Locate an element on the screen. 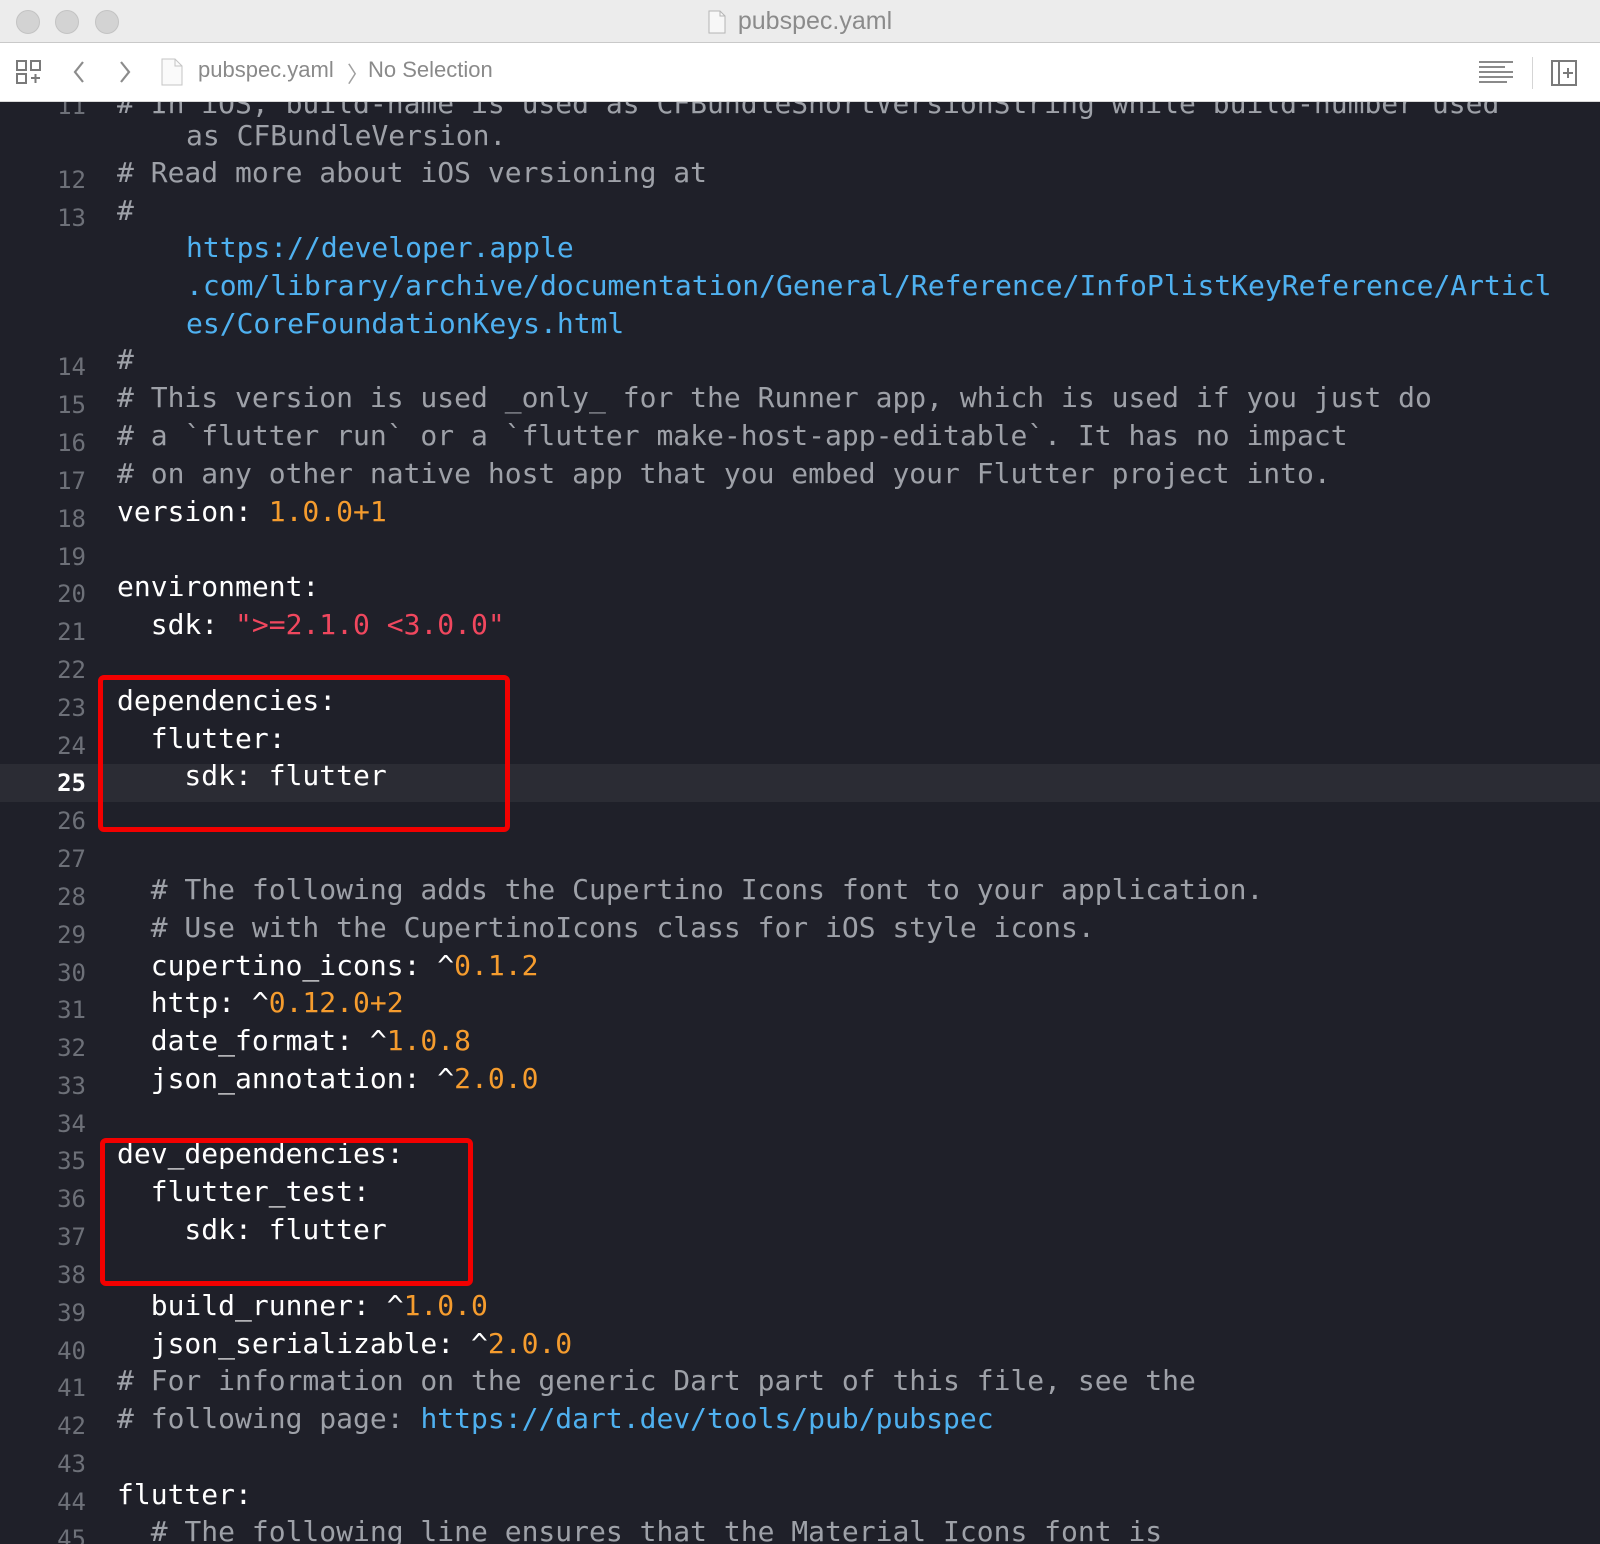  title-bar: pubspec.yaml is located at coordinates (800, 21).